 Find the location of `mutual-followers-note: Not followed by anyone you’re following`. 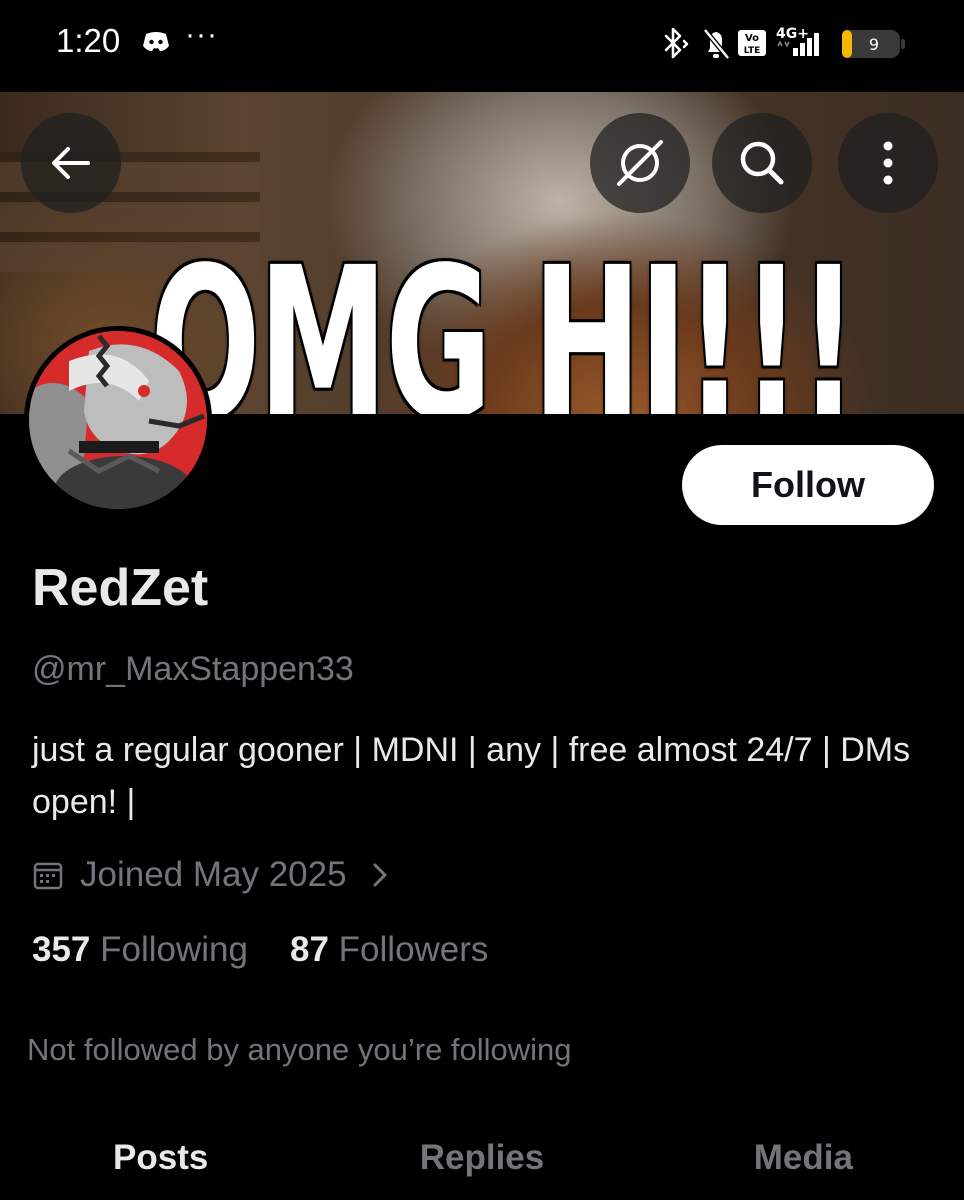

mutual-followers-note: Not followed by anyone you’re following is located at coordinates (299, 1049).